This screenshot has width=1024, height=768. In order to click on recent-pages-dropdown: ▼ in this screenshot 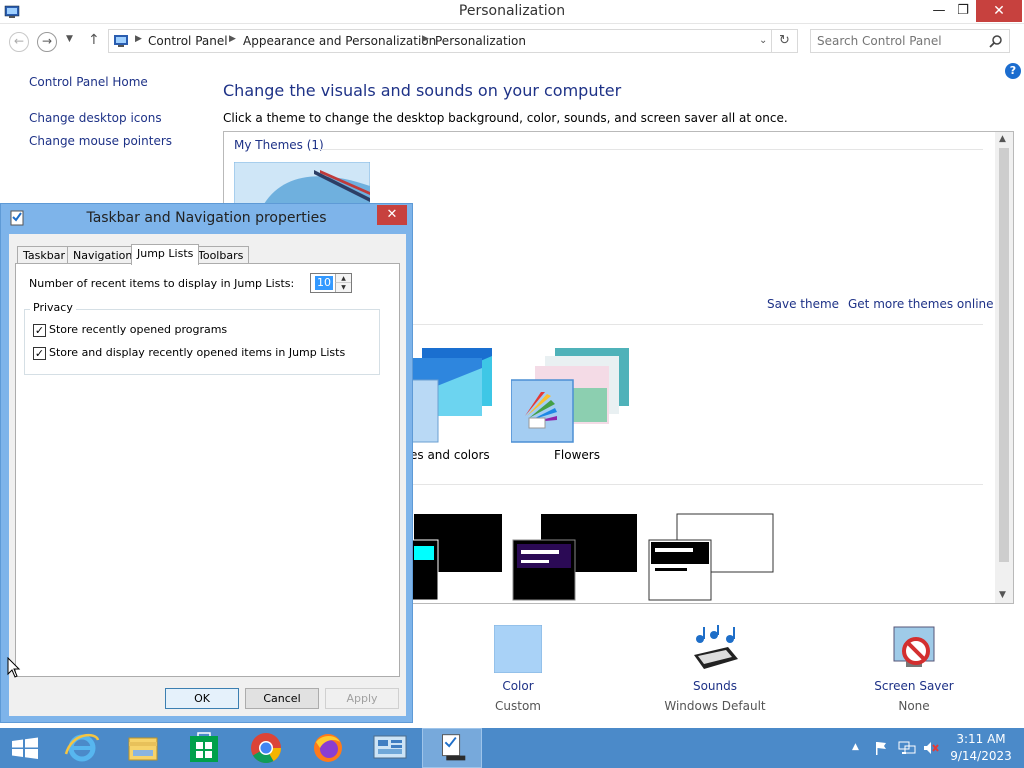, I will do `click(69, 39)`.